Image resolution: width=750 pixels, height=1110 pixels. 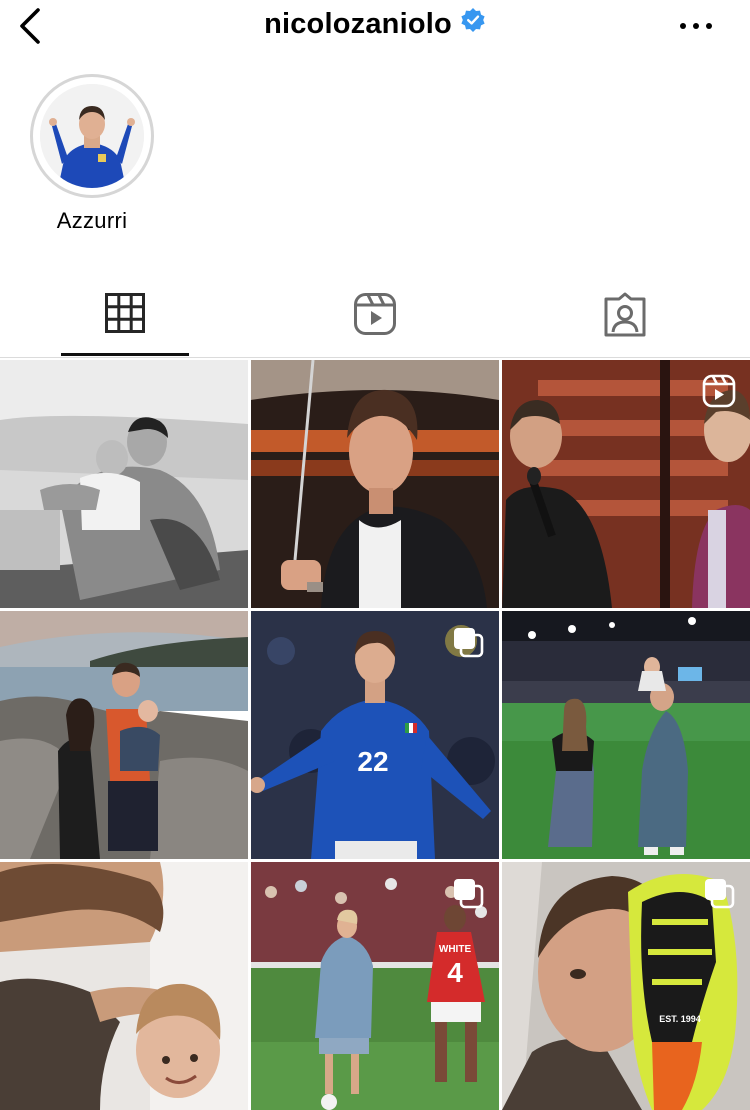 I want to click on tab-tagged, so click(x=625, y=319).